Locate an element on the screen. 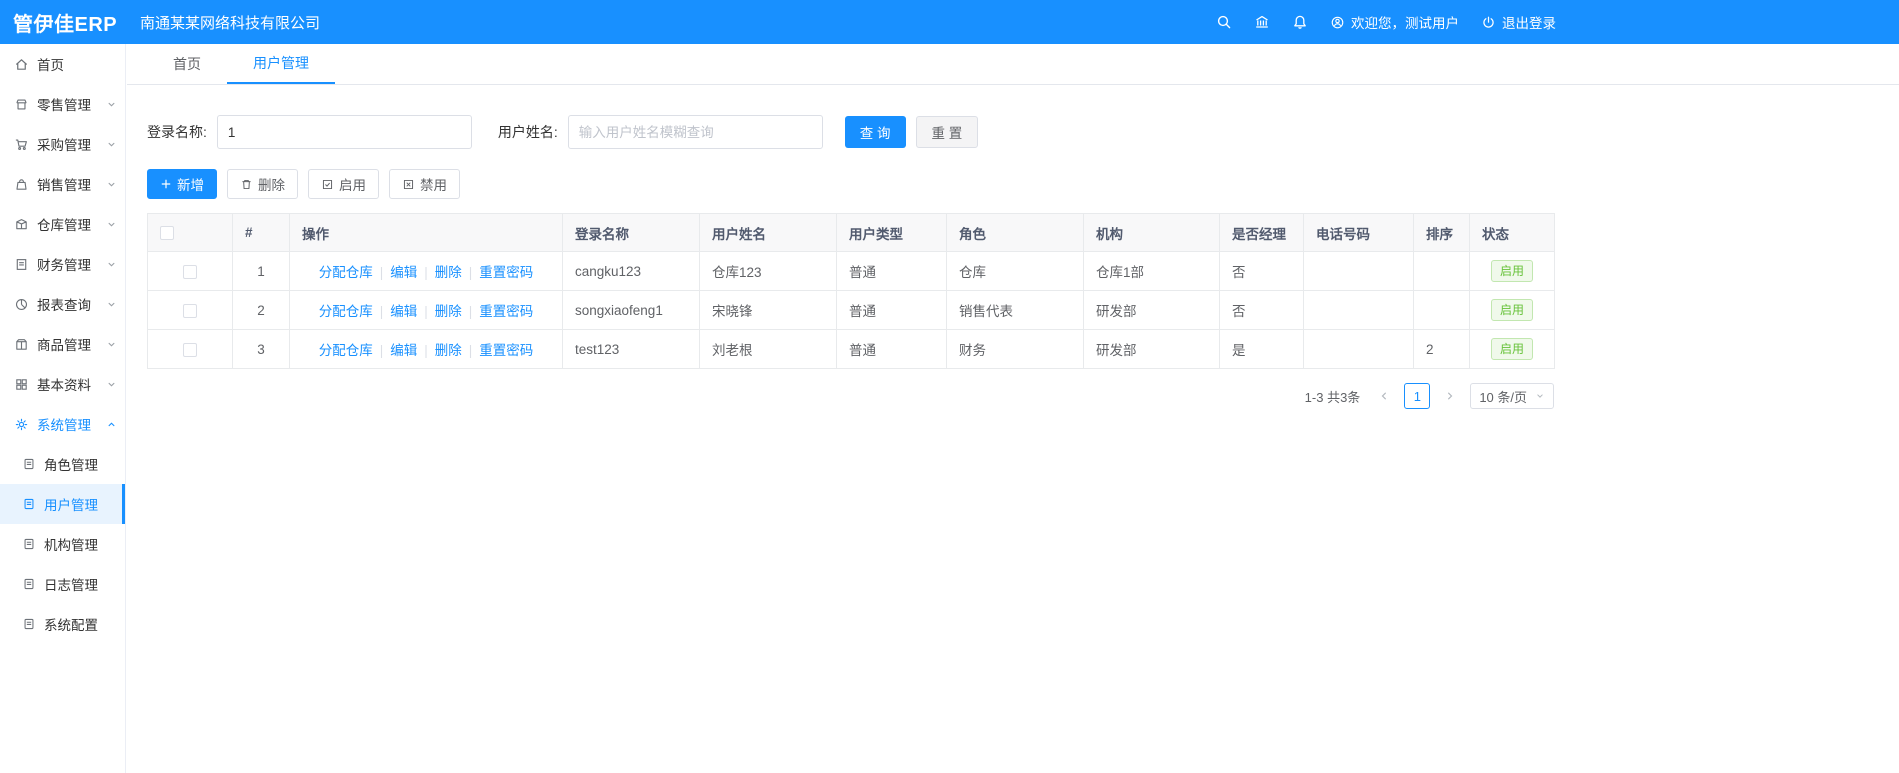 This screenshot has height=773, width=1899. add-button-label: 新增 is located at coordinates (190, 185).